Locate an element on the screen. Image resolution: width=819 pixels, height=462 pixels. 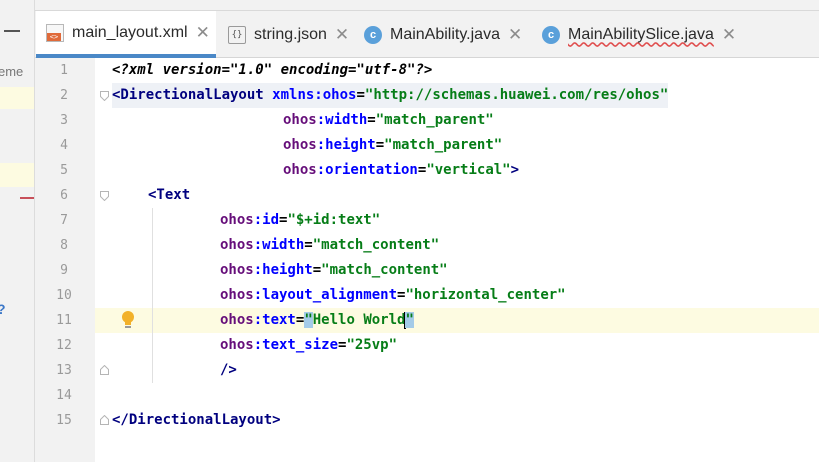
tab-label: MainAbilitySlice.java is located at coordinates (641, 34).